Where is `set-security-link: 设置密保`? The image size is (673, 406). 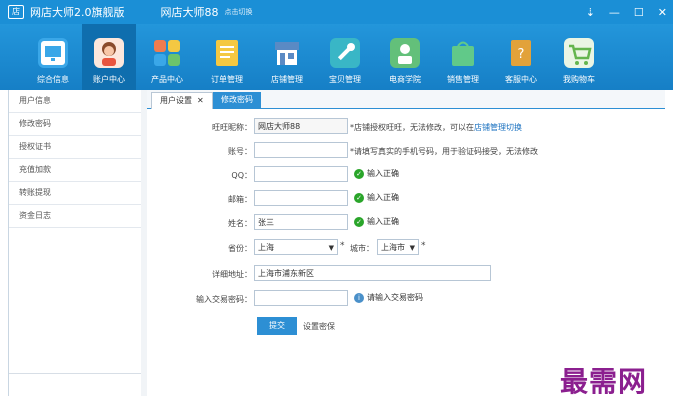 set-security-link: 设置密保 is located at coordinates (319, 326).